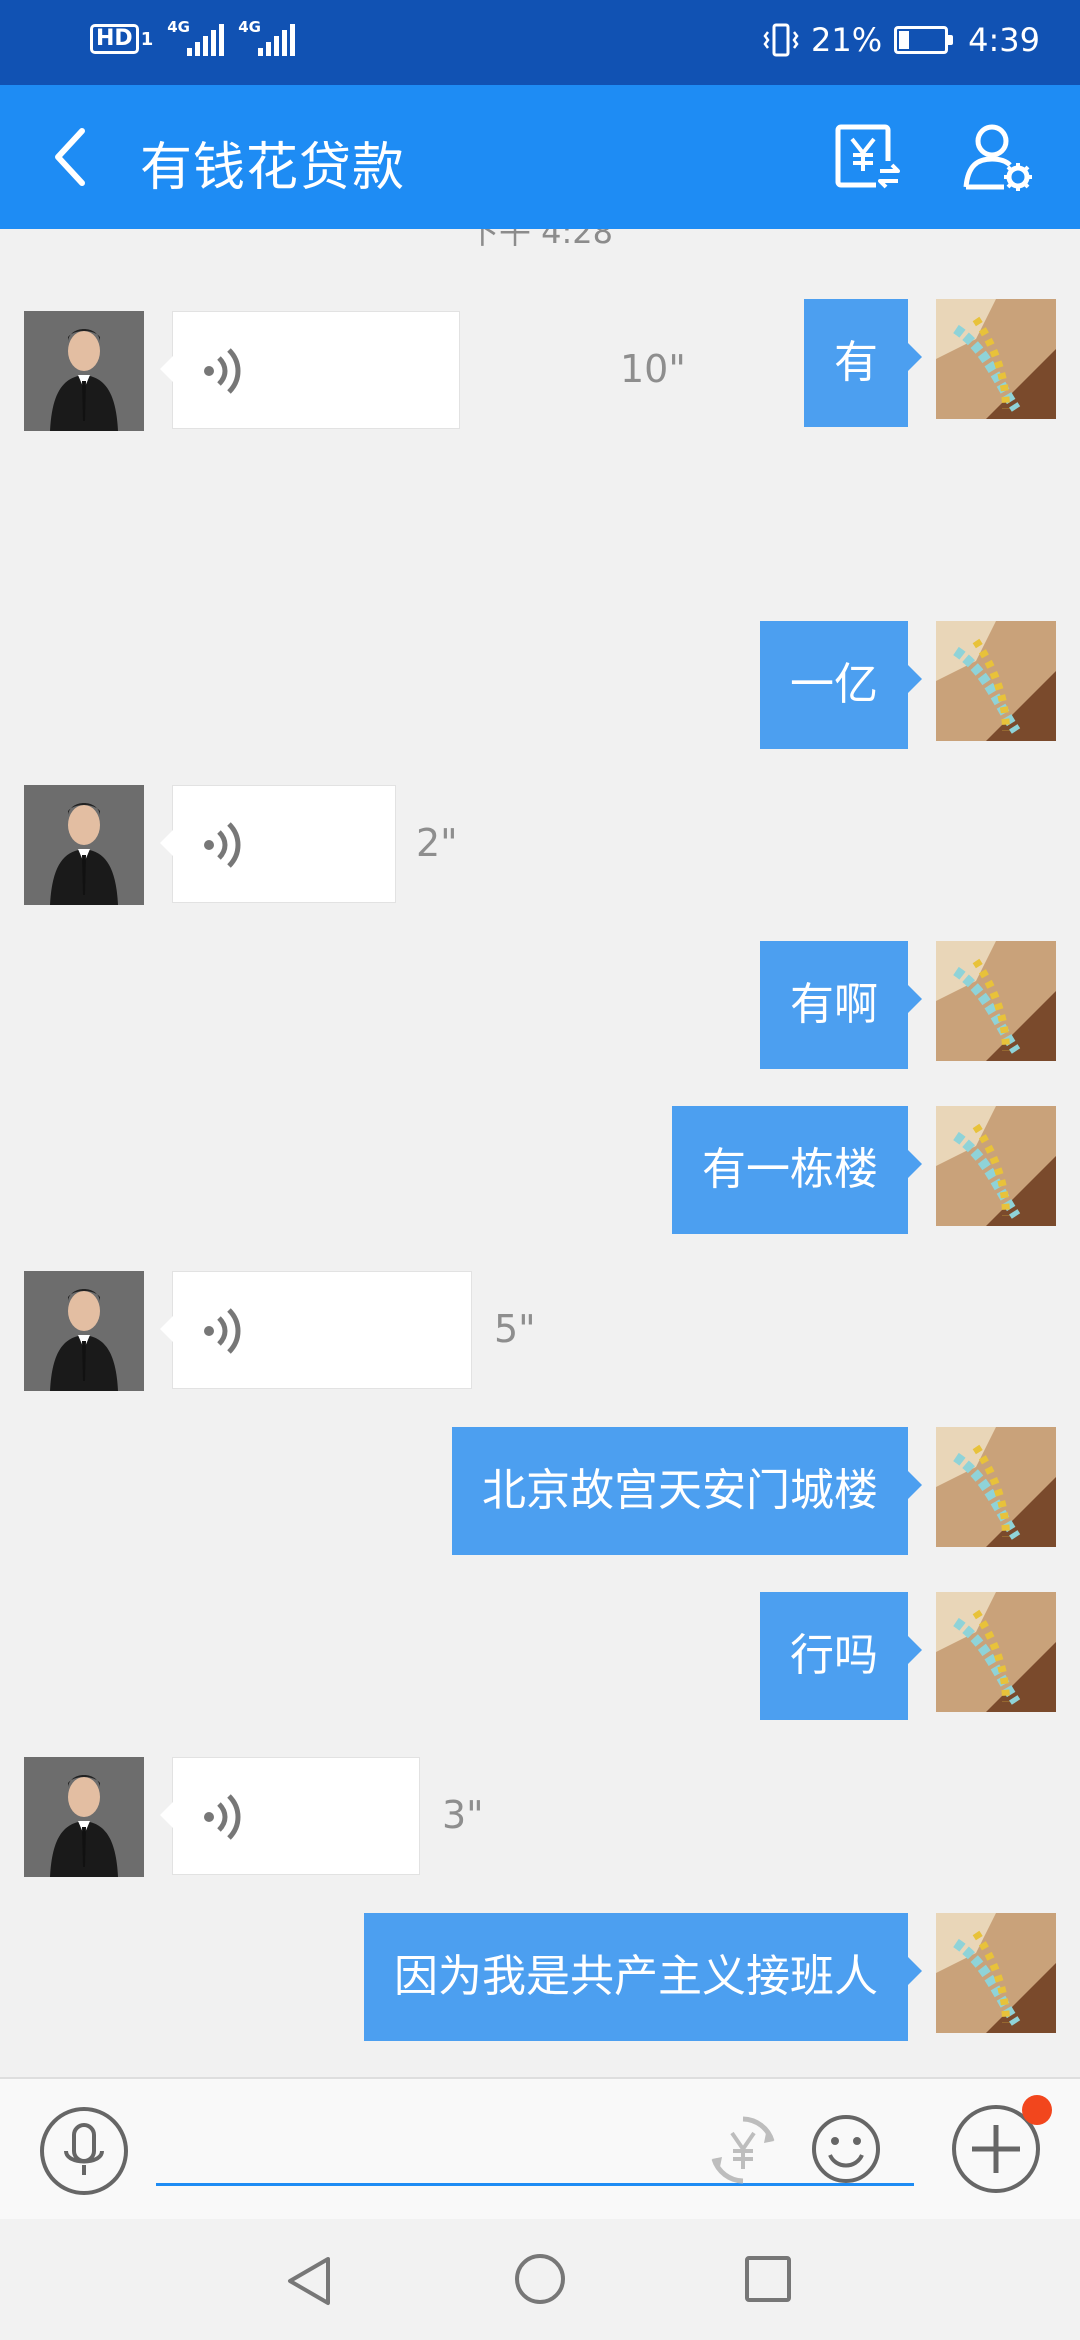 This screenshot has width=1080, height=2340. What do you see at coordinates (309, 2281) in the screenshot?
I see `nav-back-icon` at bounding box center [309, 2281].